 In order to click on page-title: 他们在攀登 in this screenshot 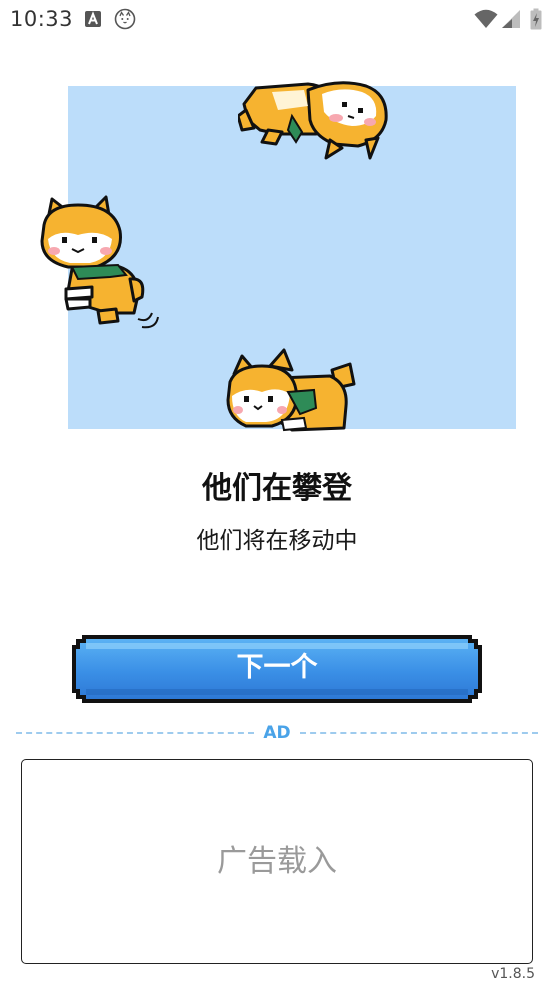, I will do `click(277, 488)`.